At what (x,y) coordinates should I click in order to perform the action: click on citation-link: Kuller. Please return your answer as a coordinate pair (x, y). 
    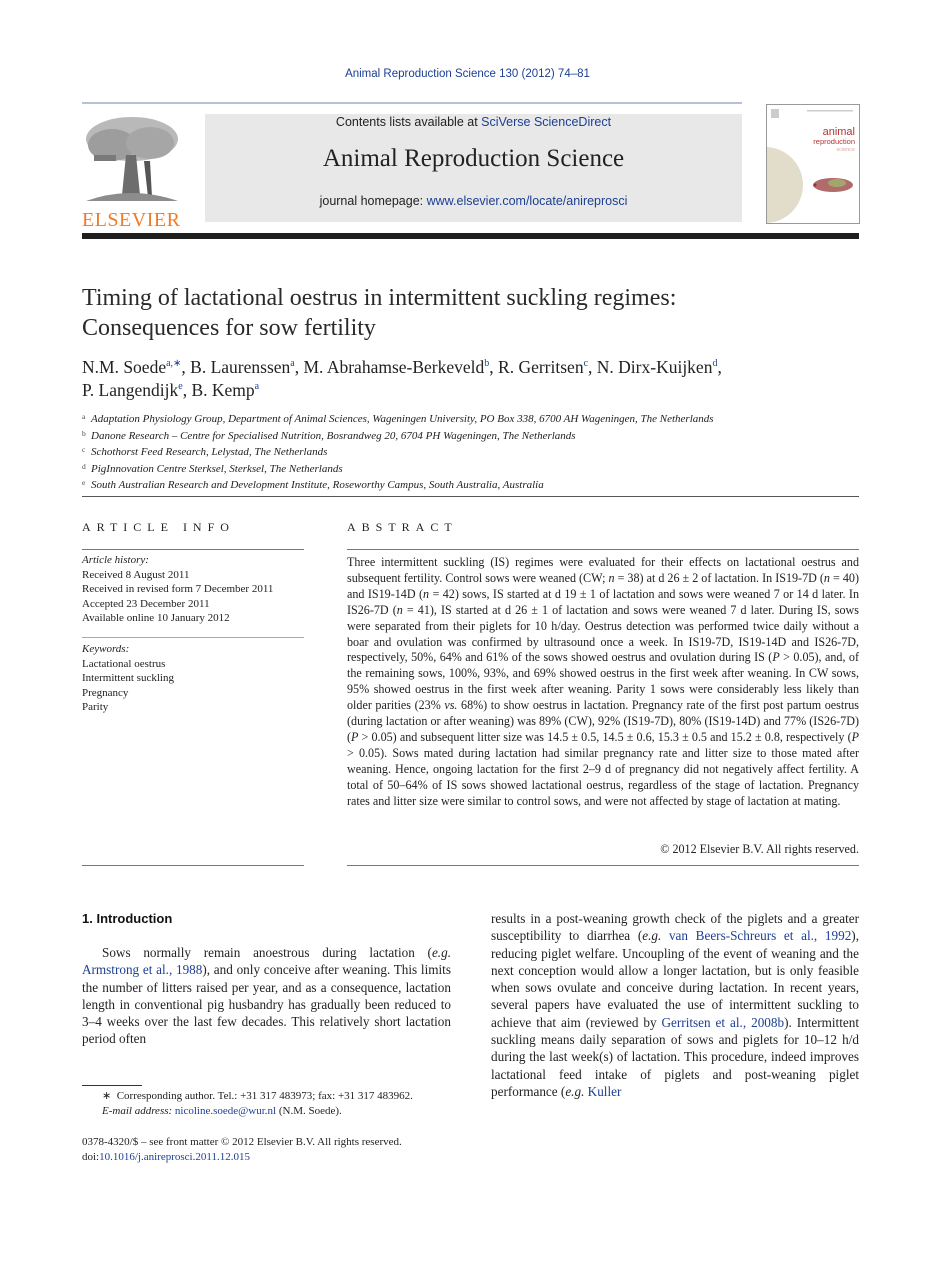
    Looking at the image, I should click on (605, 1091).